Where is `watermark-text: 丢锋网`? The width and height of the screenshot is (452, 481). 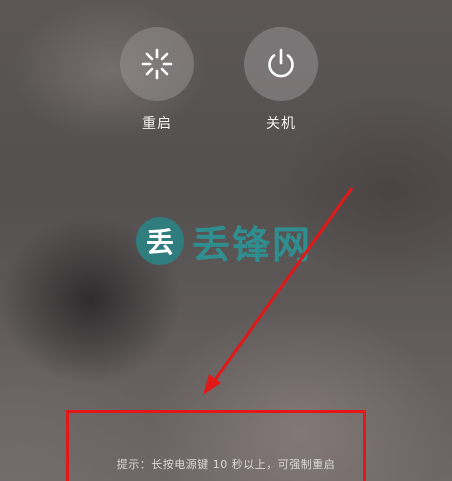 watermark-text: 丢锋网 is located at coordinates (252, 244).